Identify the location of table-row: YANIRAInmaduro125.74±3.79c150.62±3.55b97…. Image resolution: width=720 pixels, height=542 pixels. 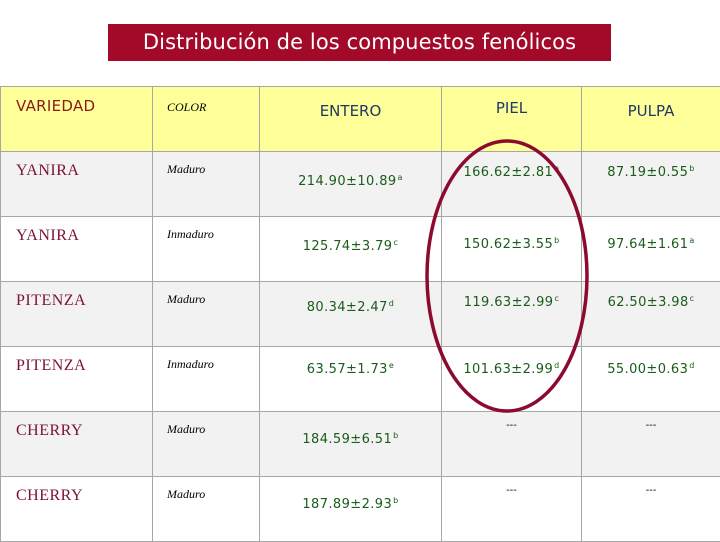
(360, 249).